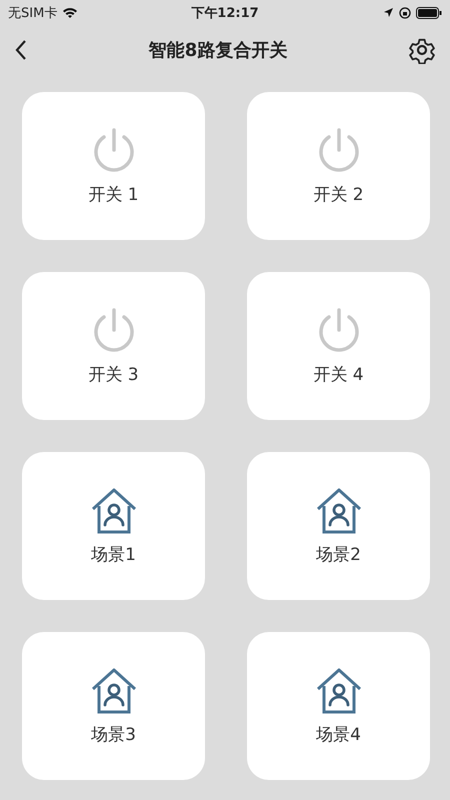 The height and width of the screenshot is (800, 450). I want to click on switch-tile: 开关 1, so click(113, 166).